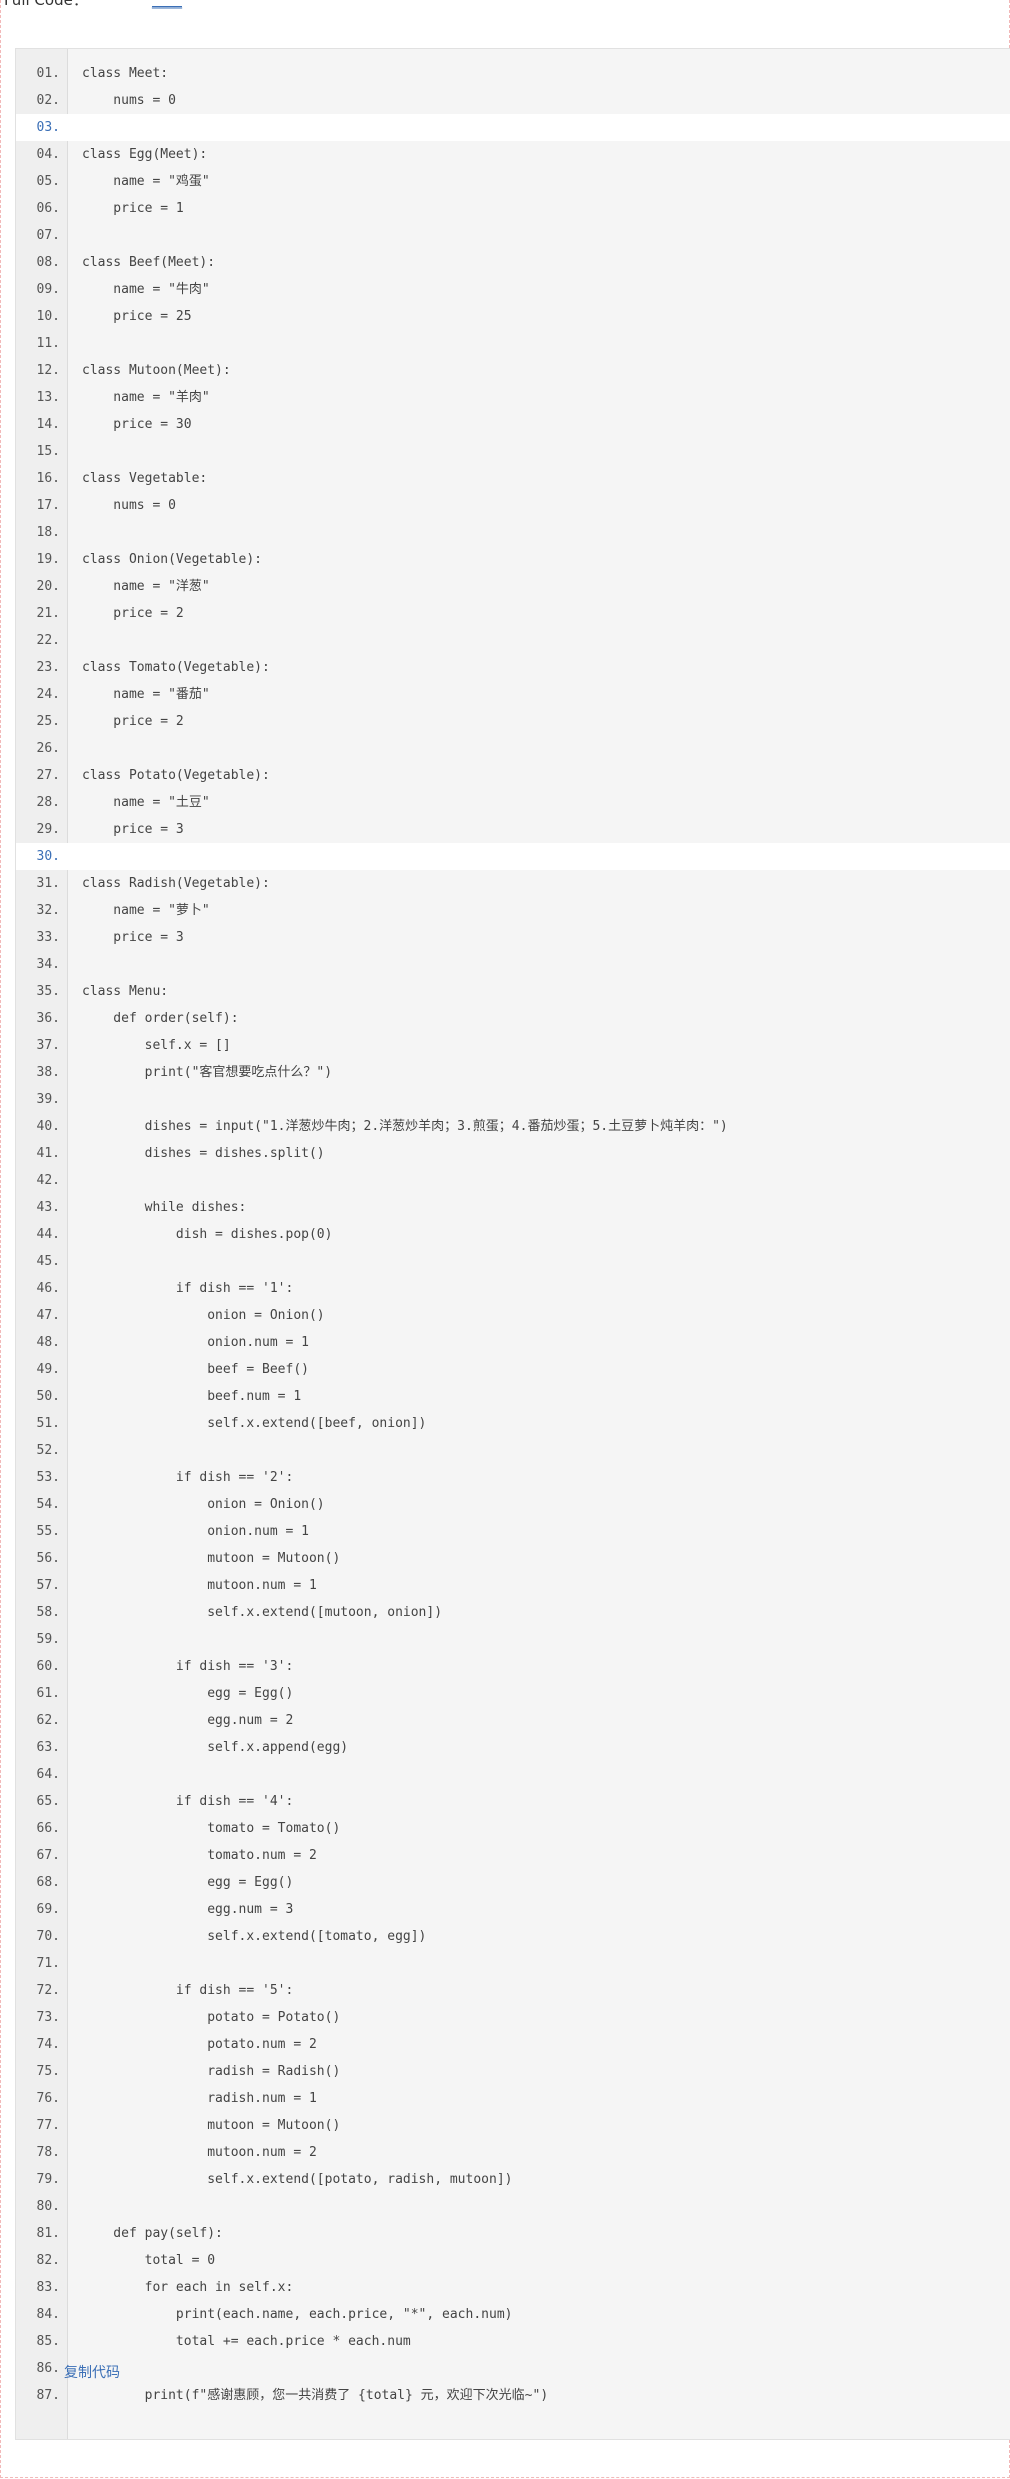 This screenshot has width=1010, height=2479. Describe the element at coordinates (513, 262) in the screenshot. I see `code-line: 08. class Beef(Meet):` at that location.